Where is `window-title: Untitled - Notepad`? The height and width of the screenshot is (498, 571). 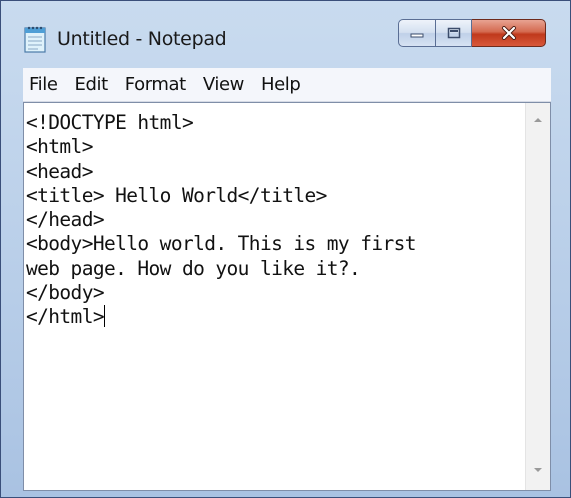
window-title: Untitled - Notepad is located at coordinates (142, 39).